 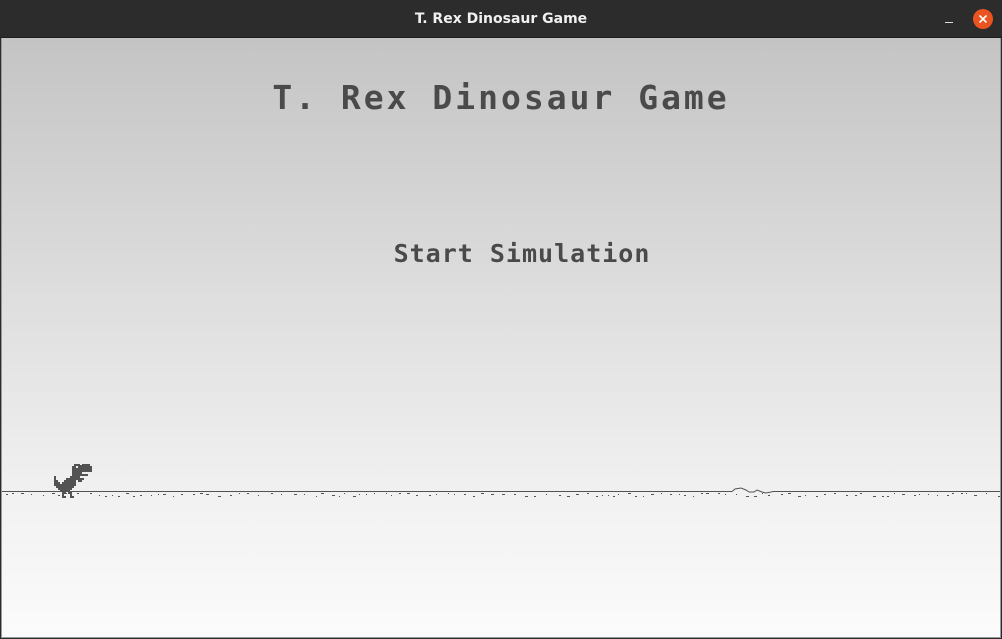 What do you see at coordinates (949, 19) in the screenshot?
I see `minimize-button` at bounding box center [949, 19].